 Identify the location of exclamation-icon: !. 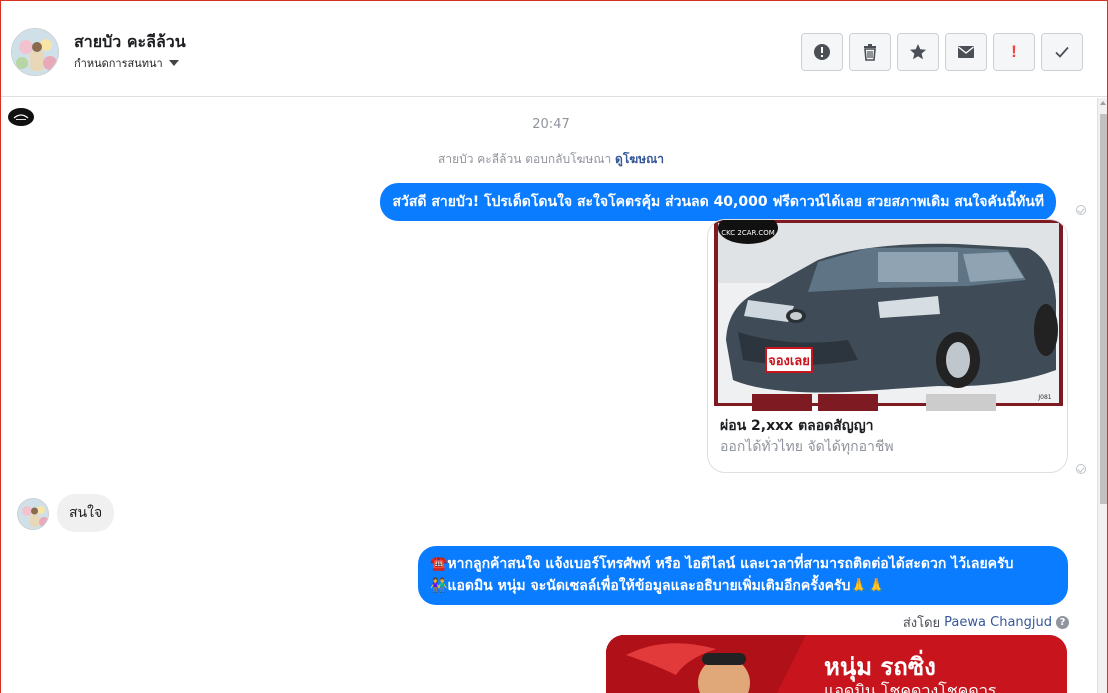
(1014, 51).